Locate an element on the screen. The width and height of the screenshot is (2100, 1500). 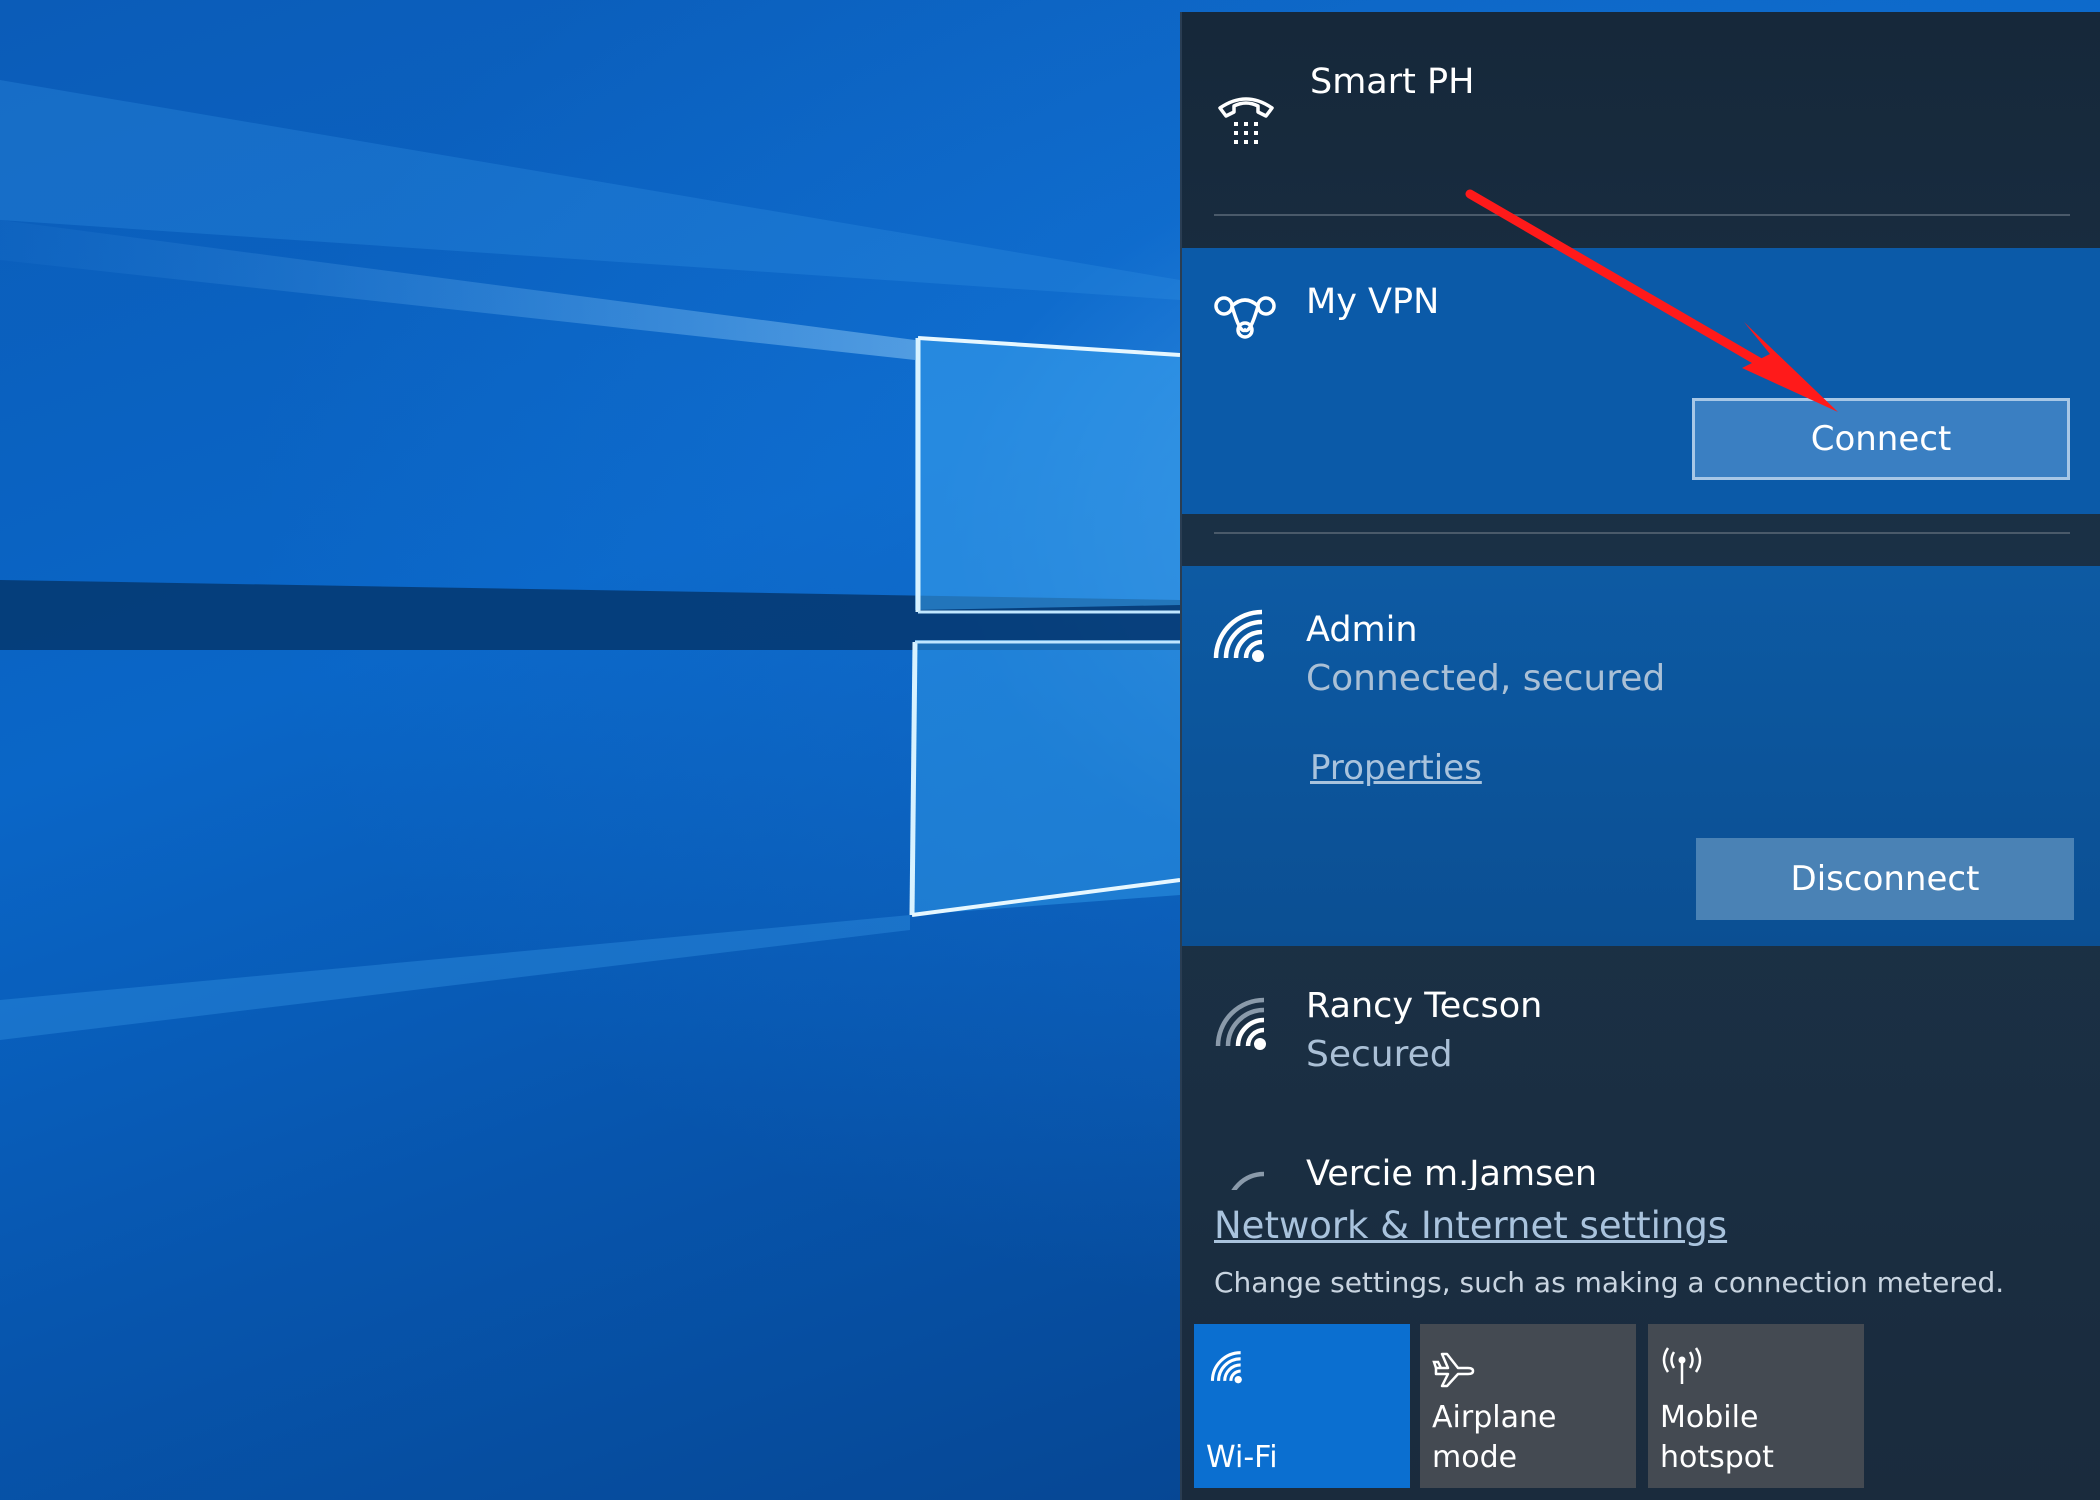
network-item-vercie: Vercie m.Jamsen is located at coordinates (1641, 1168).